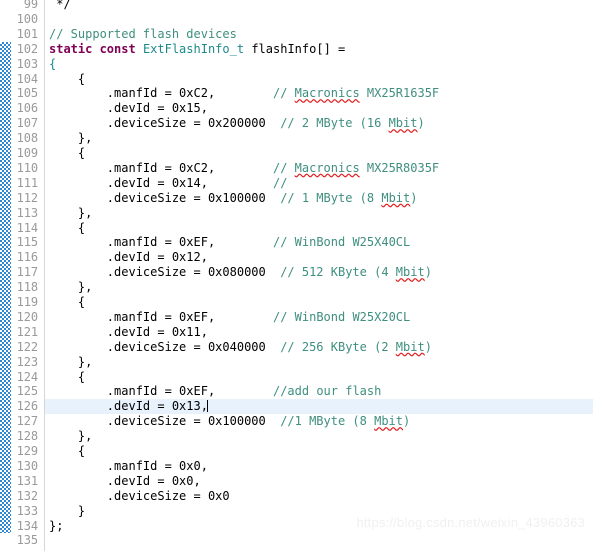  I want to click on line-number: 125, so click(19, 391).